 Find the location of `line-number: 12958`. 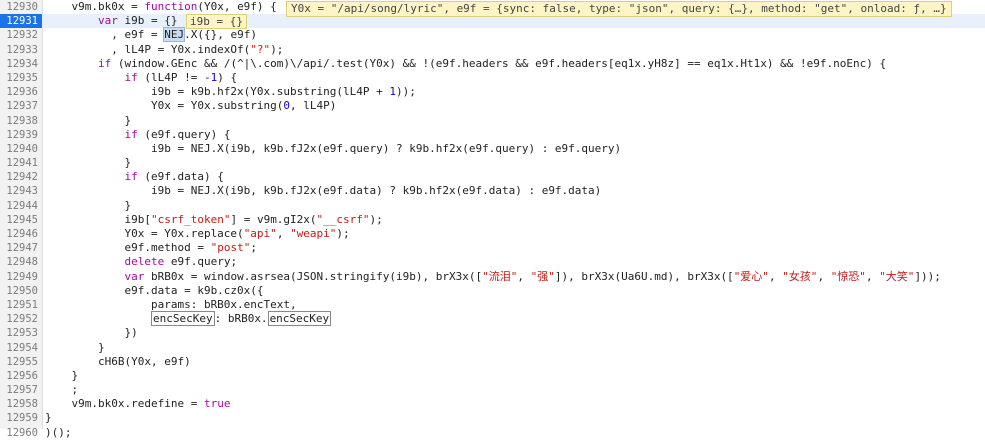

line-number: 12958 is located at coordinates (21, 404).